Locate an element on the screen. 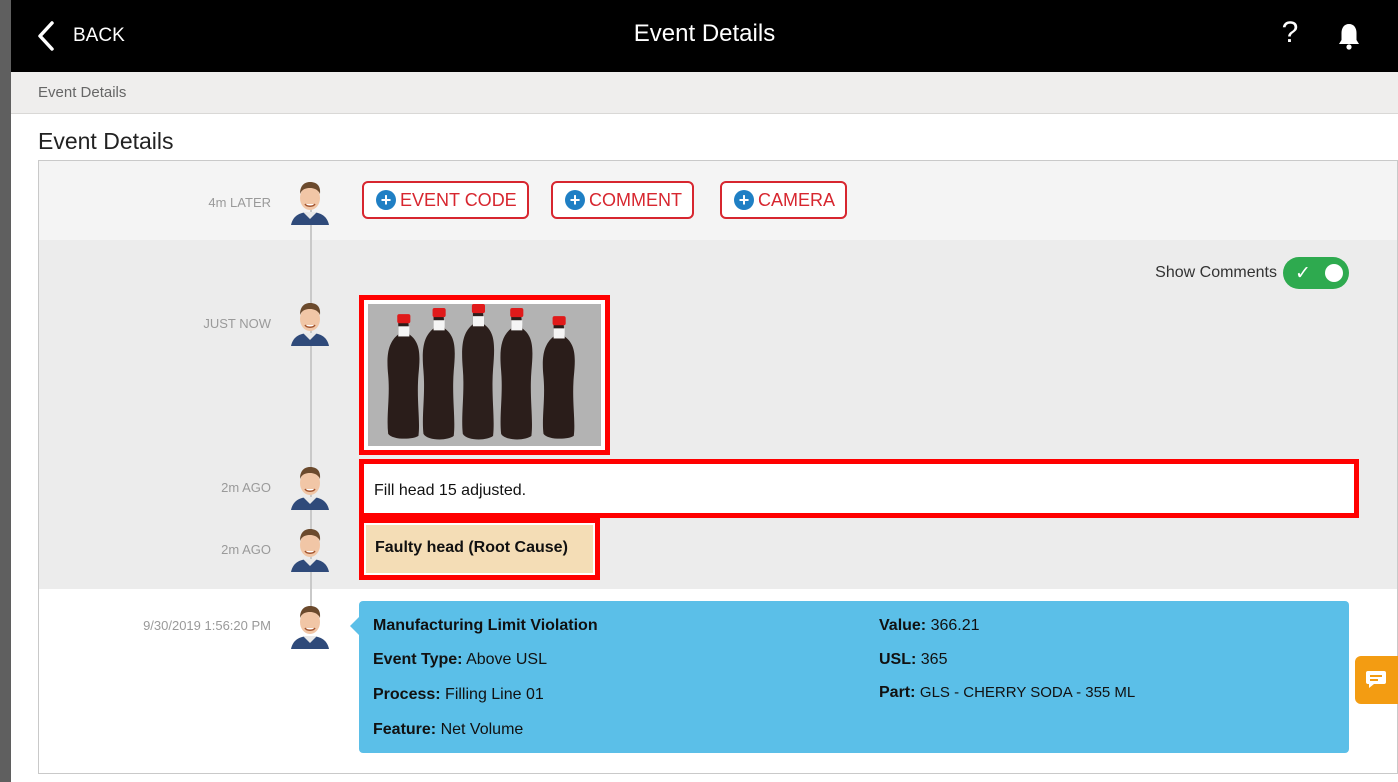 This screenshot has width=1398, height=782. event-code-text: Faulty head (Root Cause) is located at coordinates (471, 547).